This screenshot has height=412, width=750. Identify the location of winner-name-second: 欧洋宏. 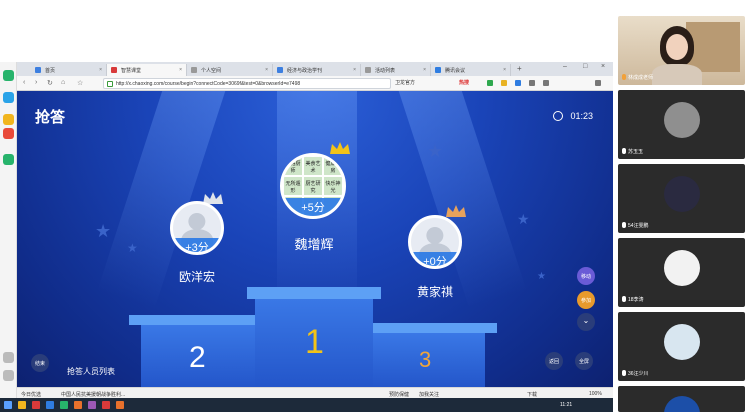
(196, 277).